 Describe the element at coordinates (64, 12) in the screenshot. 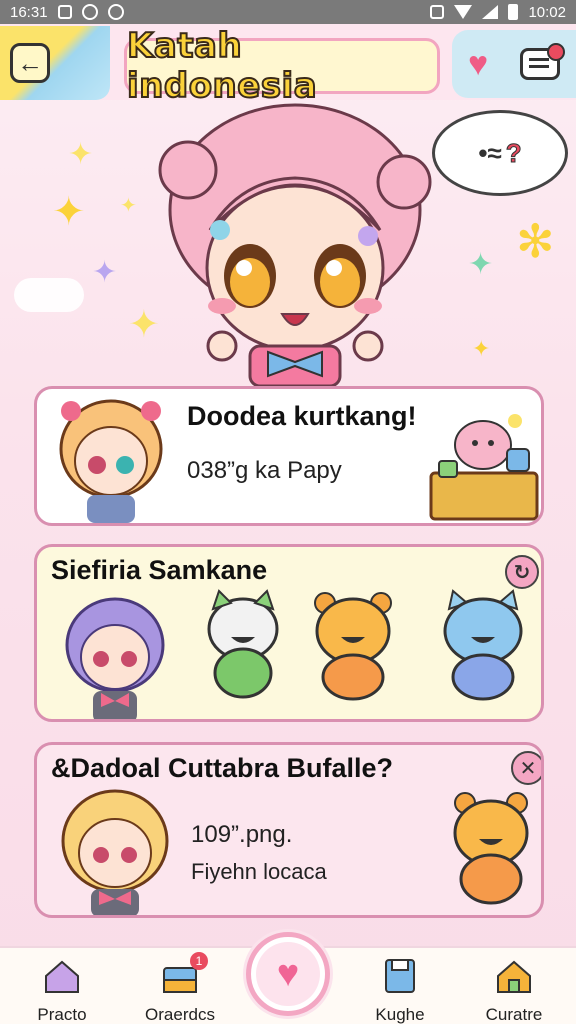

I see `notification-icon` at that location.